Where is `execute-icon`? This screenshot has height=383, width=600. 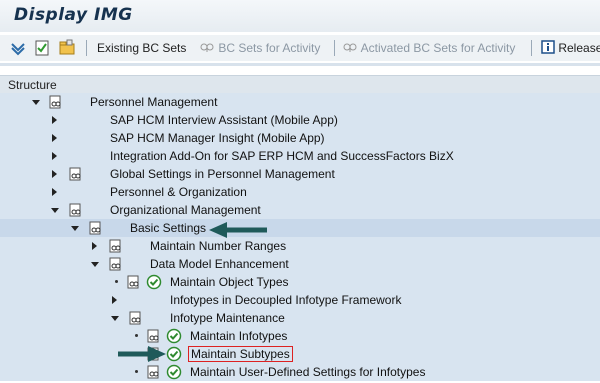 execute-icon is located at coordinates (42, 48).